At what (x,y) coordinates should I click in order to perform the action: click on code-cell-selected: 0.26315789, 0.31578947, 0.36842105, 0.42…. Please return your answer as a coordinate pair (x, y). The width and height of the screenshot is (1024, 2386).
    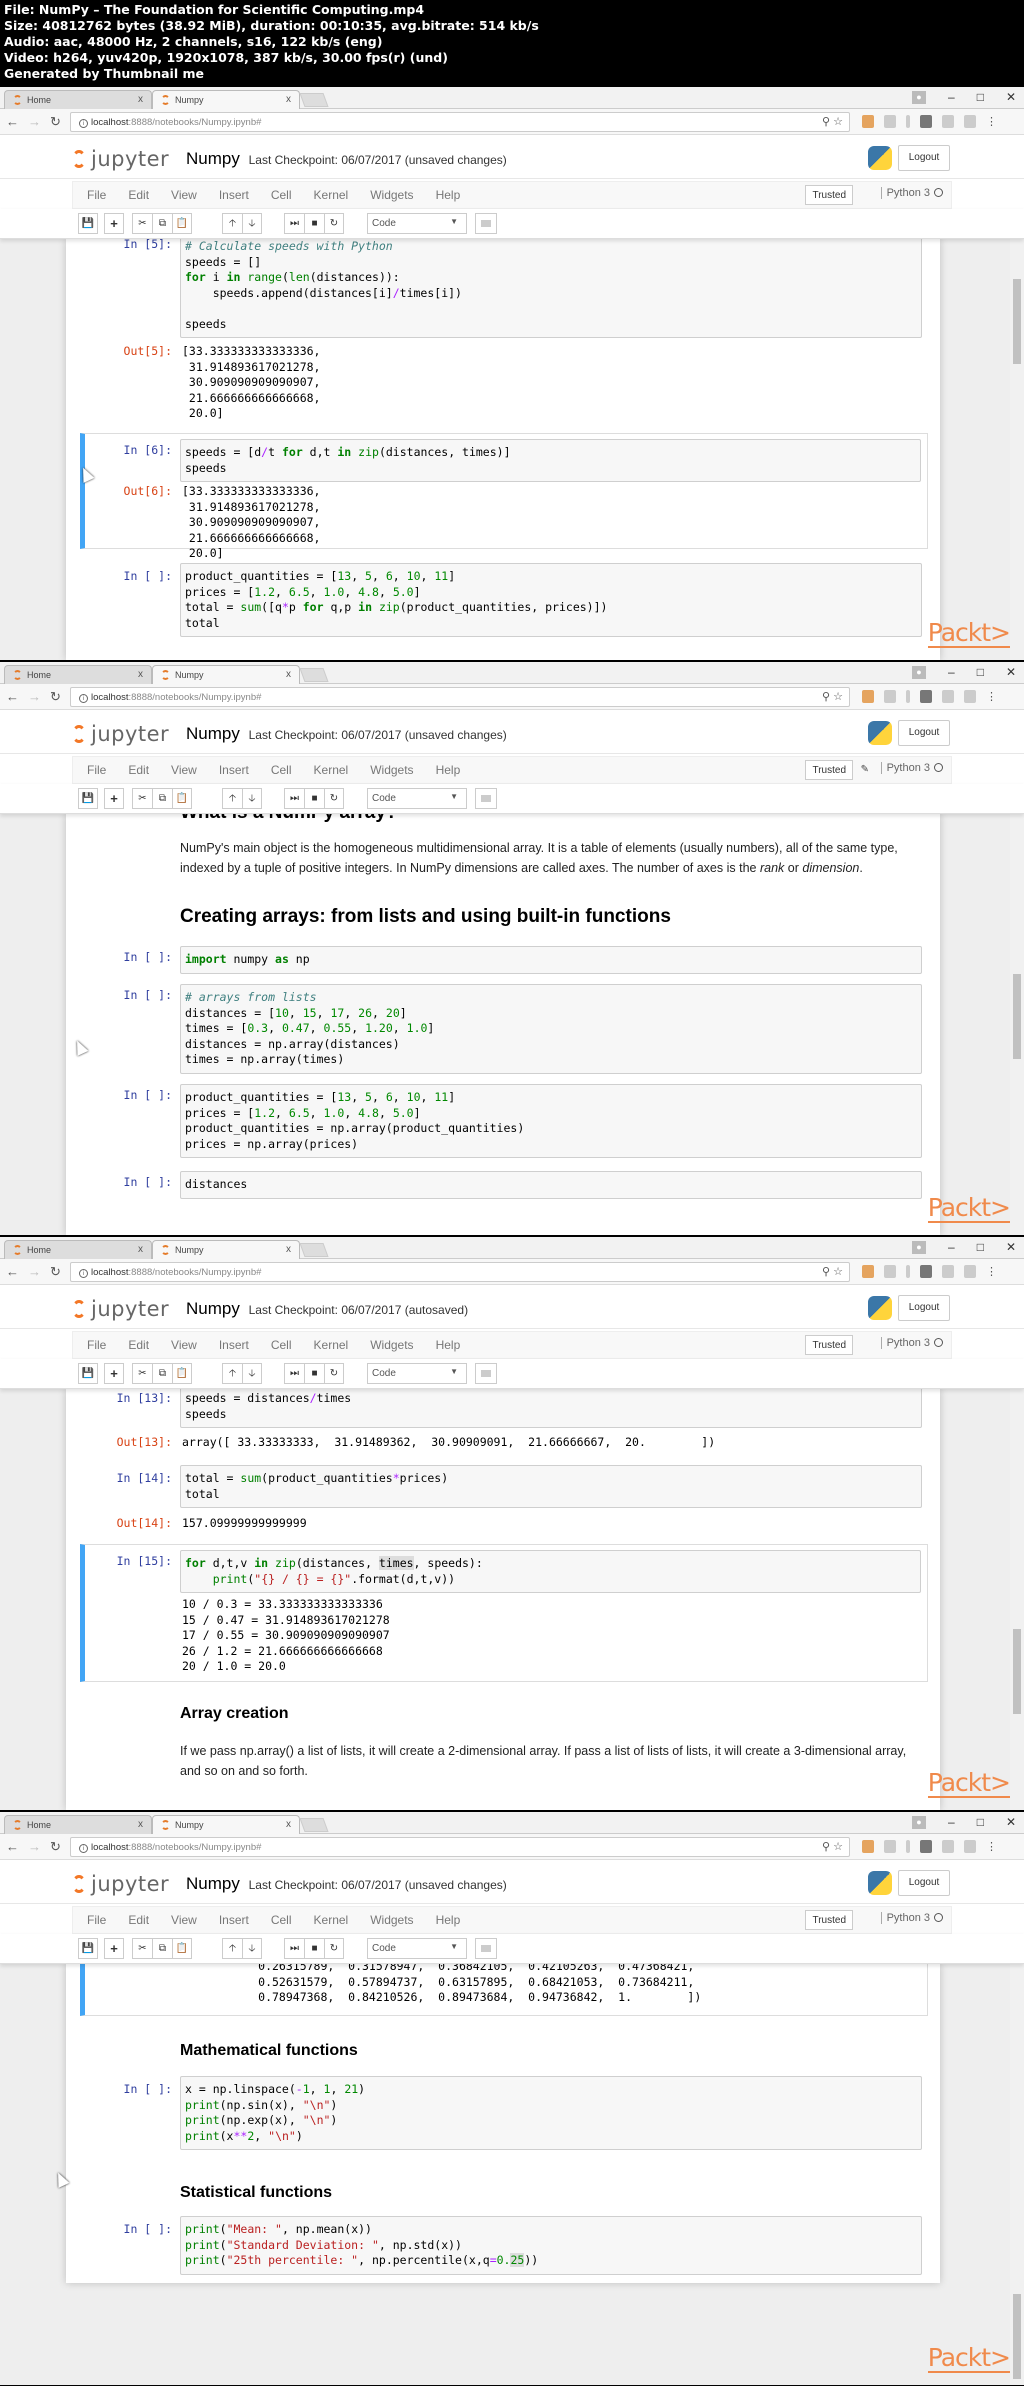
    Looking at the image, I should click on (504, 1990).